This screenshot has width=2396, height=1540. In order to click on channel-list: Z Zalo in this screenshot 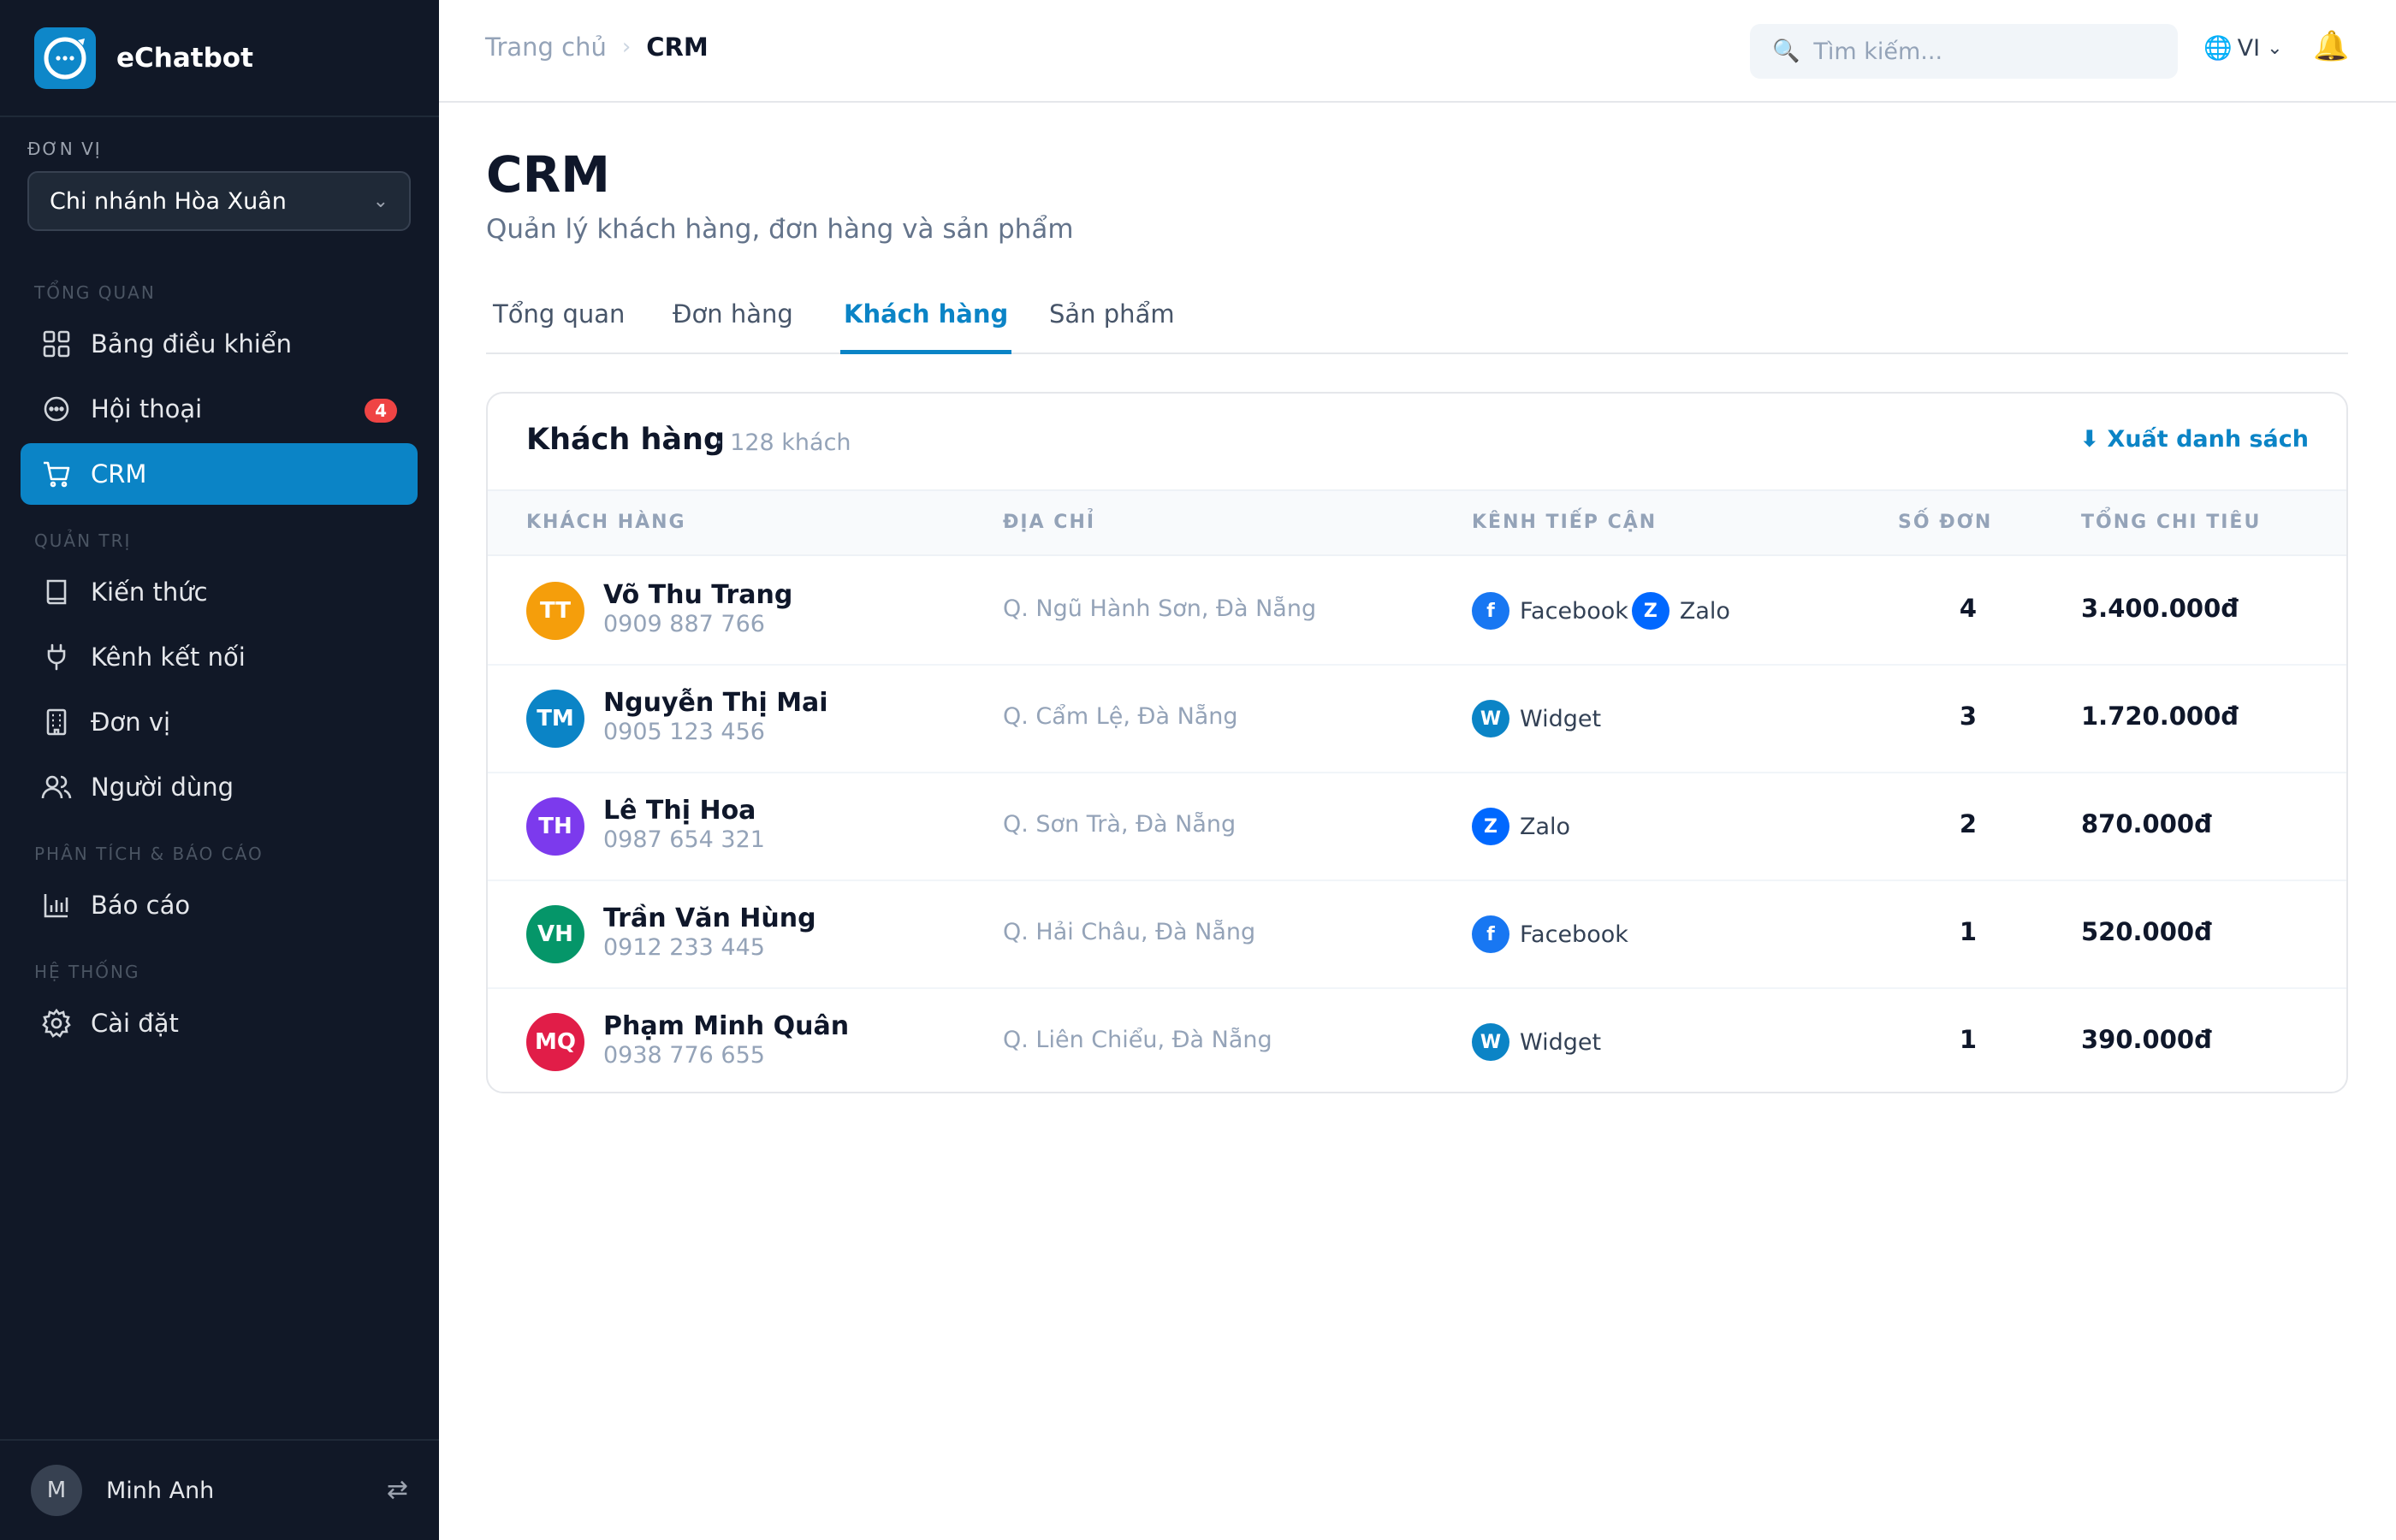, I will do `click(1523, 826)`.